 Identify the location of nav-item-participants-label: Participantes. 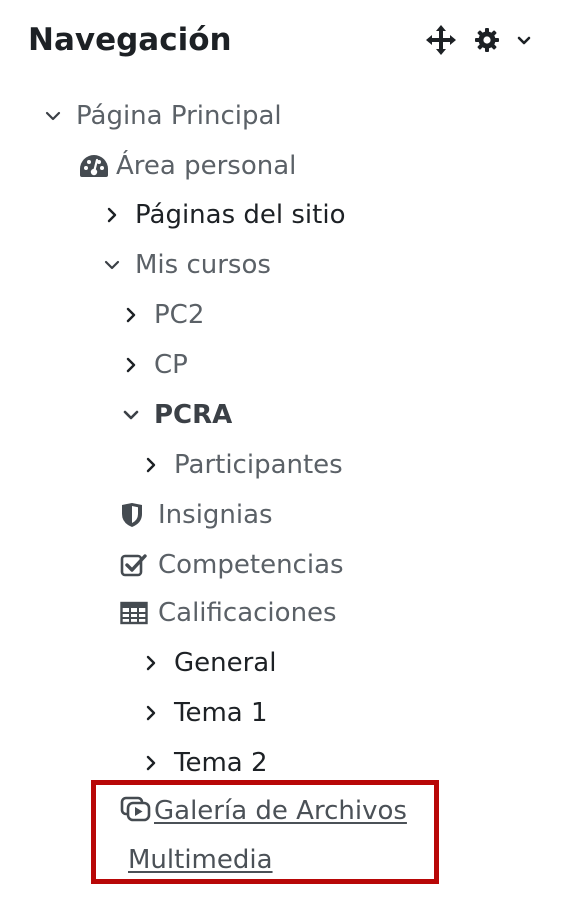
(258, 465).